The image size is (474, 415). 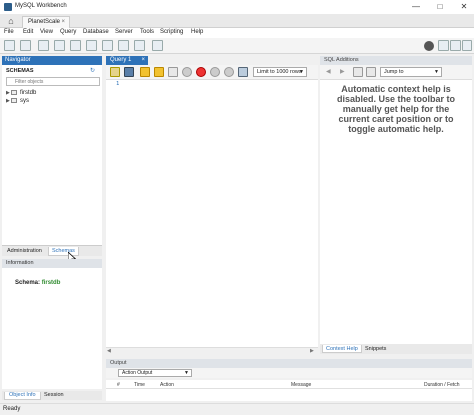 What do you see at coordinates (118, 385) in the screenshot?
I see `column-header-number: #` at bounding box center [118, 385].